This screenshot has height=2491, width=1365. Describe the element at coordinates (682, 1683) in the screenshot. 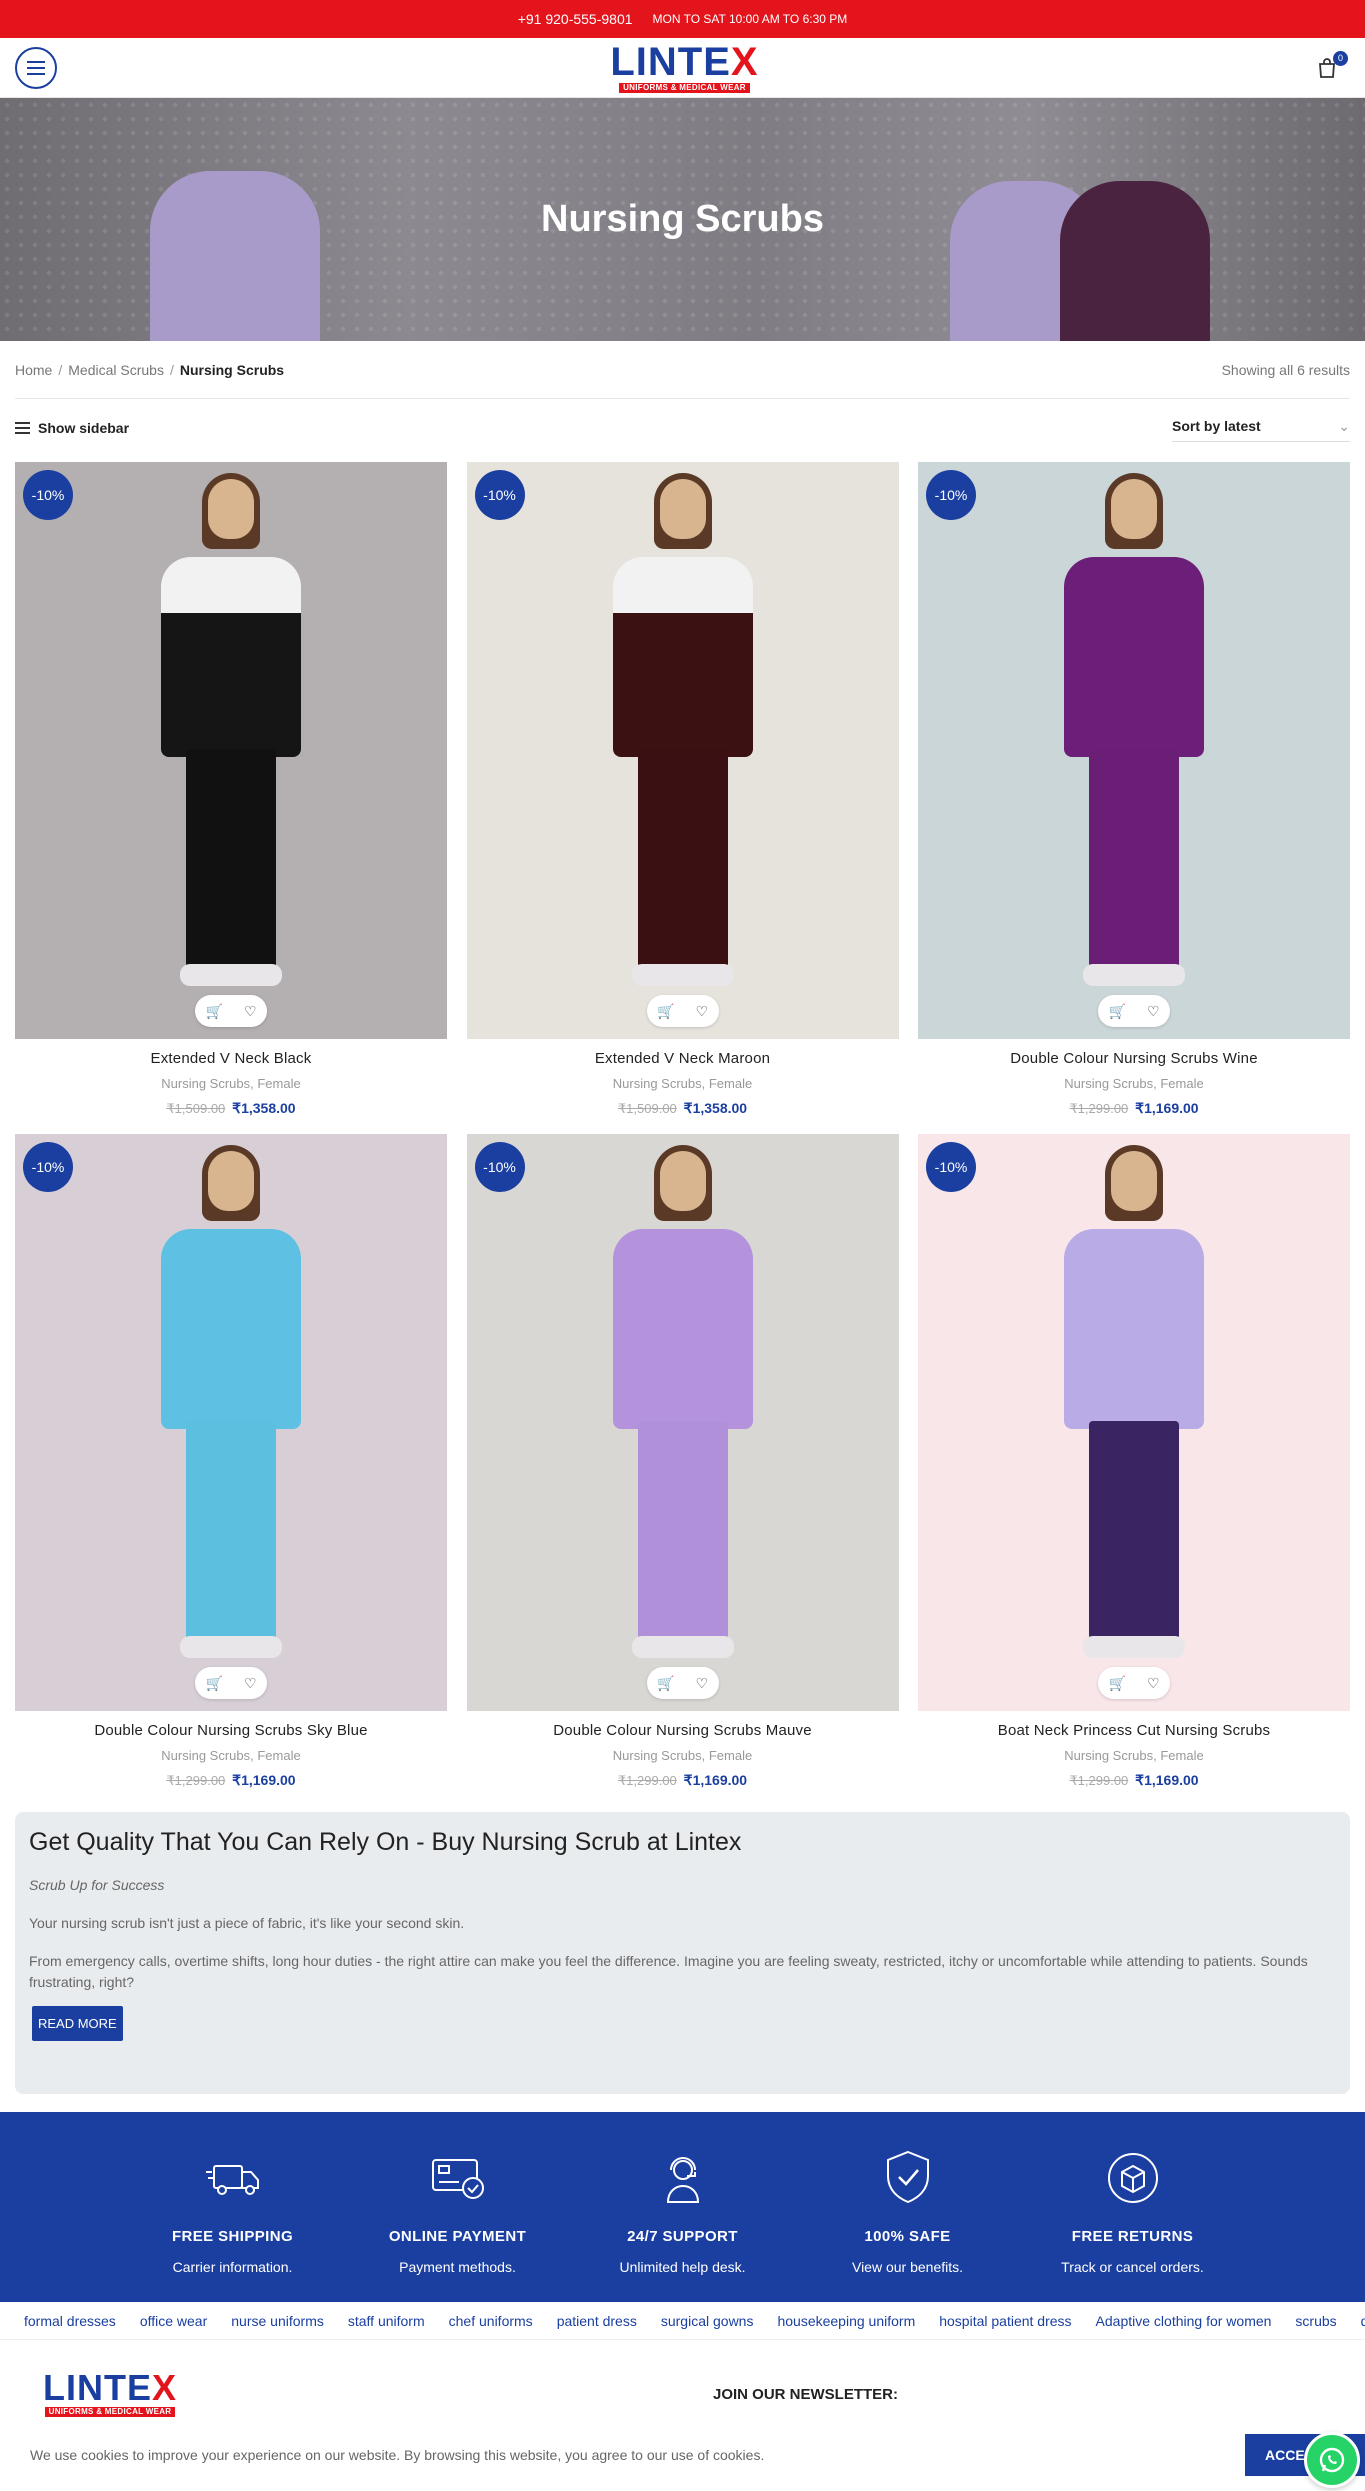

I see `product-actions: 🛒 ♡` at that location.